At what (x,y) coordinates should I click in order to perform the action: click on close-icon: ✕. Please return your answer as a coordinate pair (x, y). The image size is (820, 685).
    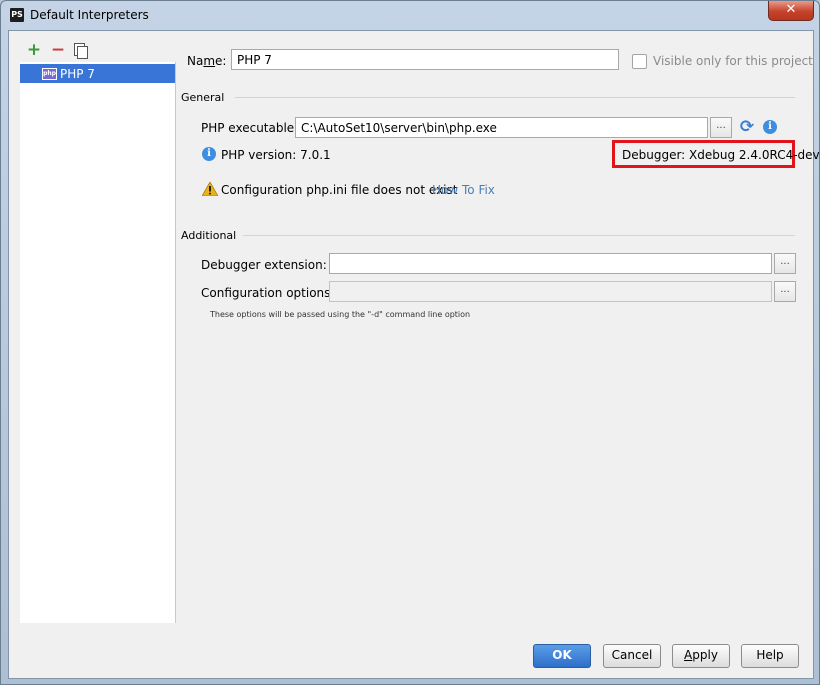
    Looking at the image, I should click on (791, 9).